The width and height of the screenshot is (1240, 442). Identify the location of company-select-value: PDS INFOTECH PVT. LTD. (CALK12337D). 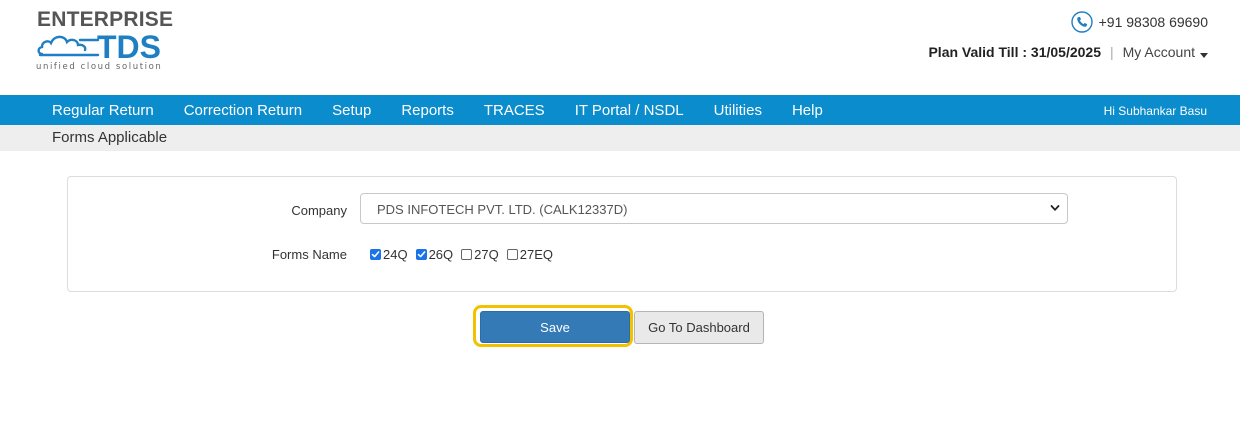
(502, 209).